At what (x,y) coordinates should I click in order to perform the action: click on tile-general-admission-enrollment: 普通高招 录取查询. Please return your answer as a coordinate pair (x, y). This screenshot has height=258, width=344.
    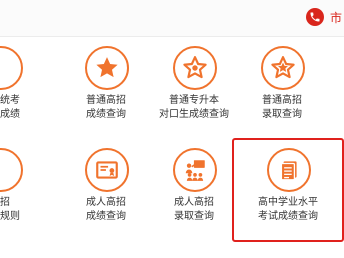
    Looking at the image, I should click on (282, 91).